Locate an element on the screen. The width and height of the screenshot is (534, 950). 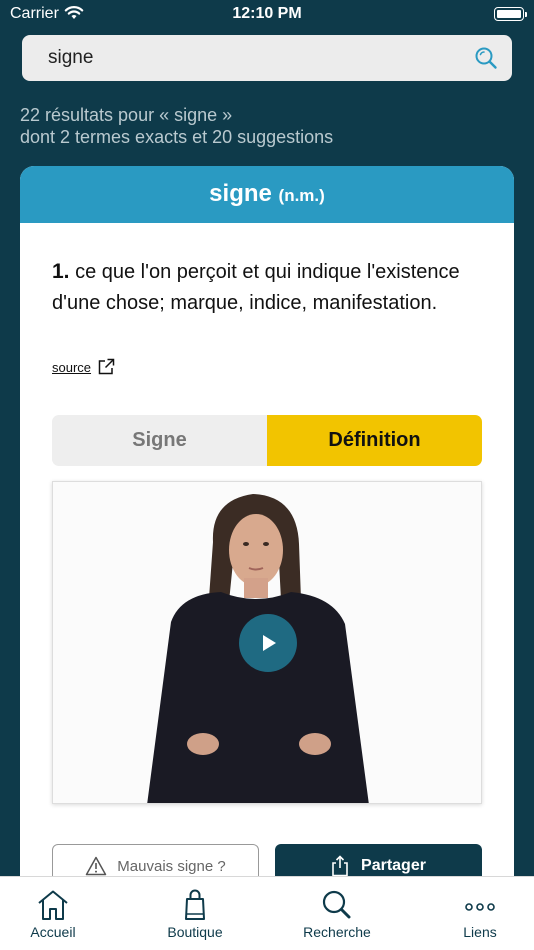
entry-header: signe (n.m.) is located at coordinates (267, 194).